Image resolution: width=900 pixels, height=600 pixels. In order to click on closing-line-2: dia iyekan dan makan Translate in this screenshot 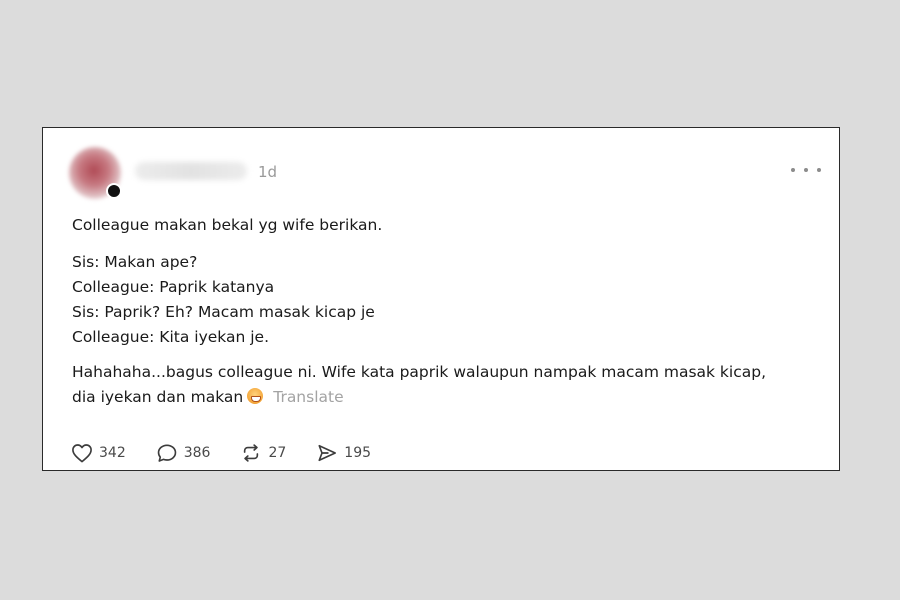, I will do `click(447, 397)`.